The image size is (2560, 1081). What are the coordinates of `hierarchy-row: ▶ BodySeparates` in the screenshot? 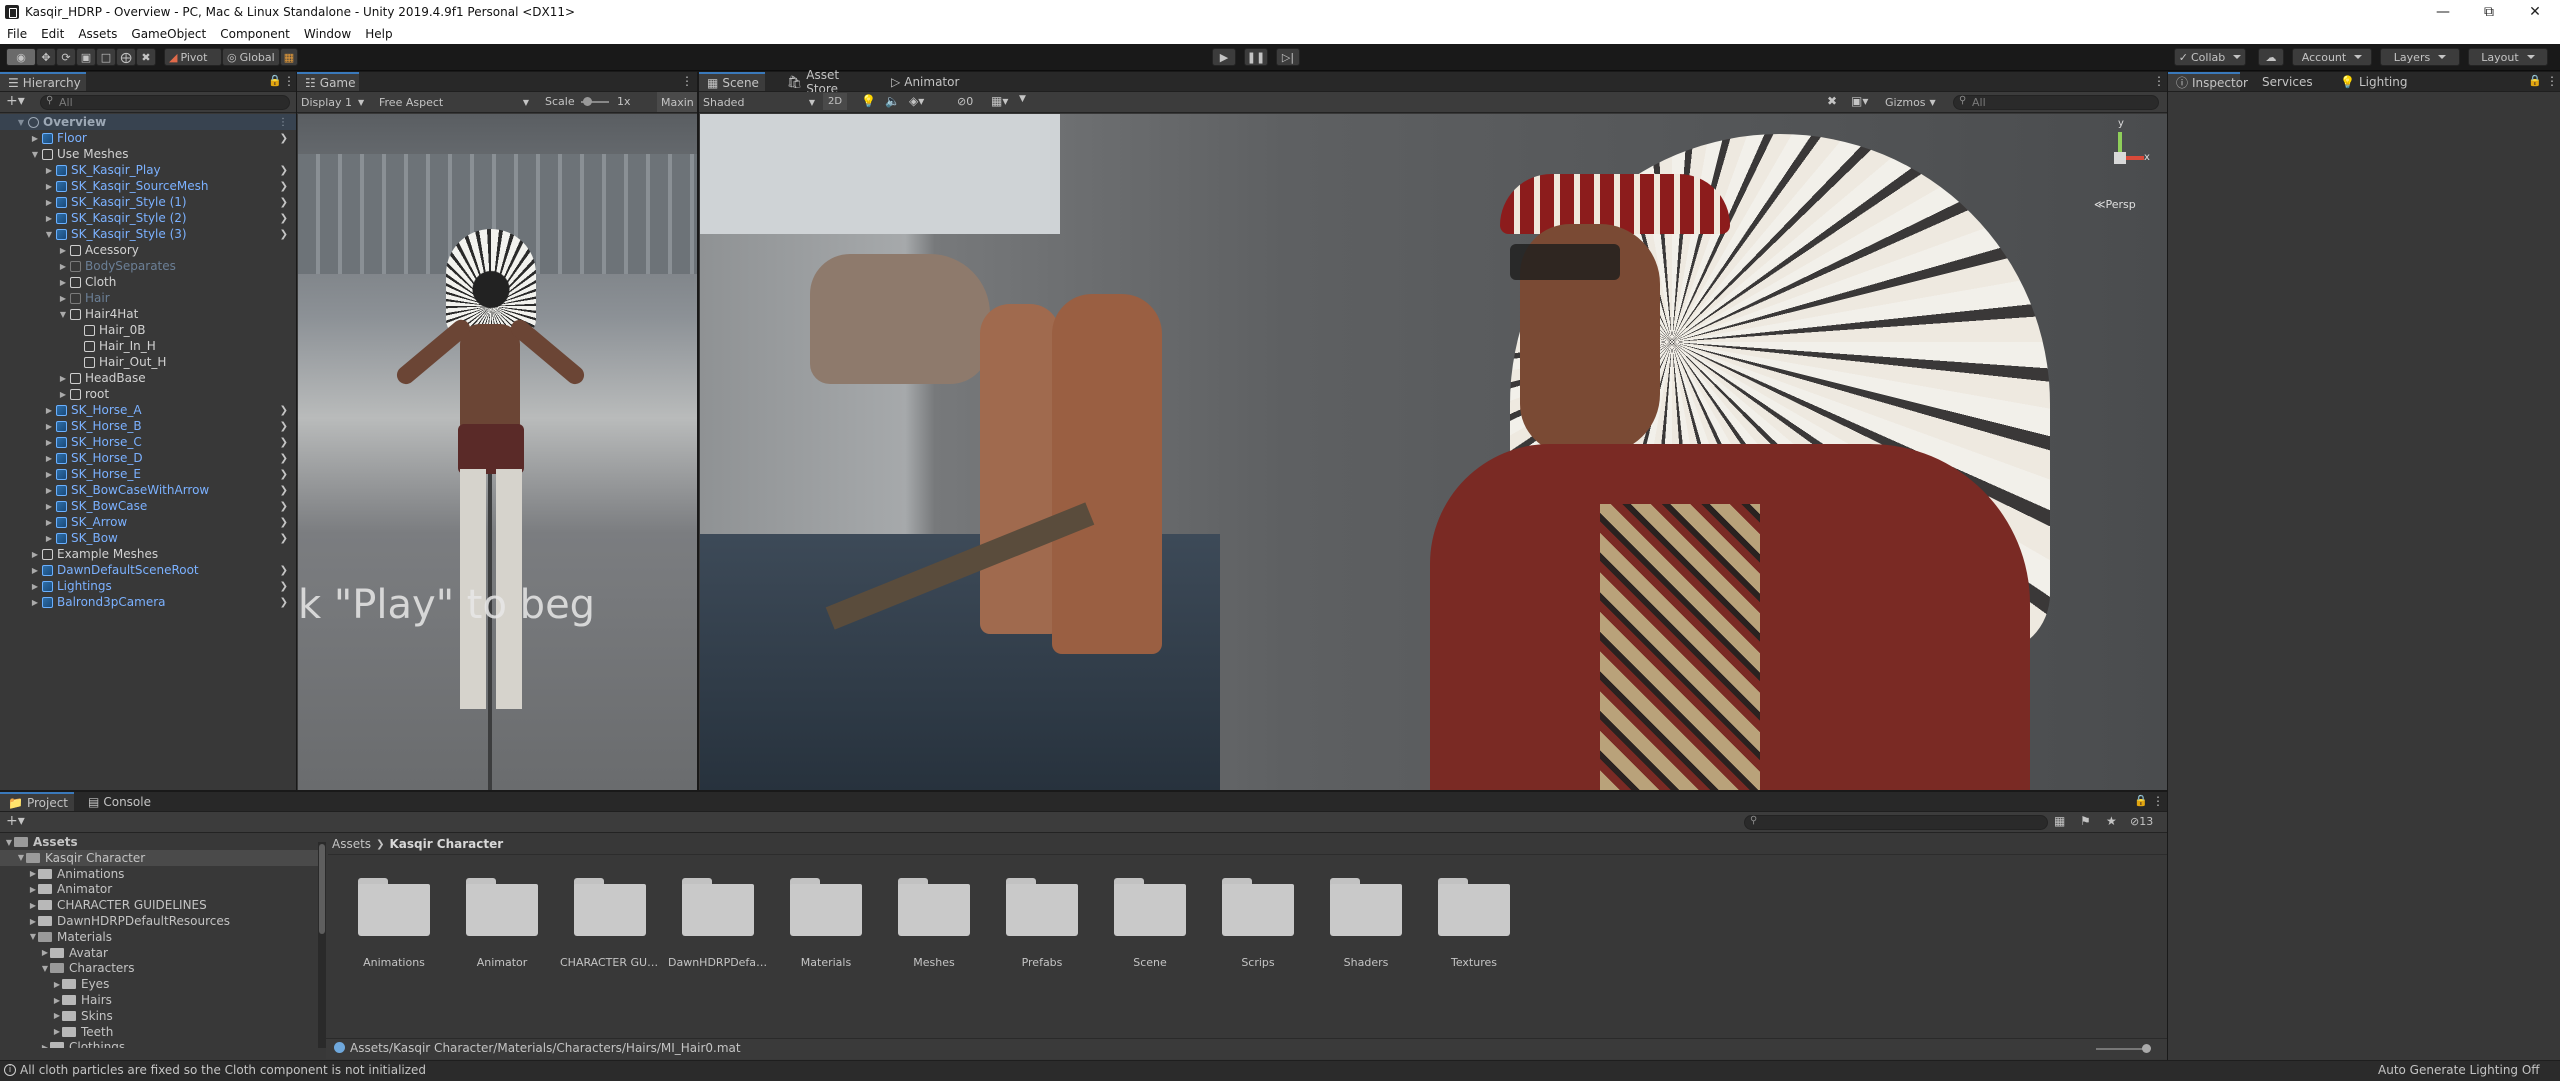 It's located at (148, 266).